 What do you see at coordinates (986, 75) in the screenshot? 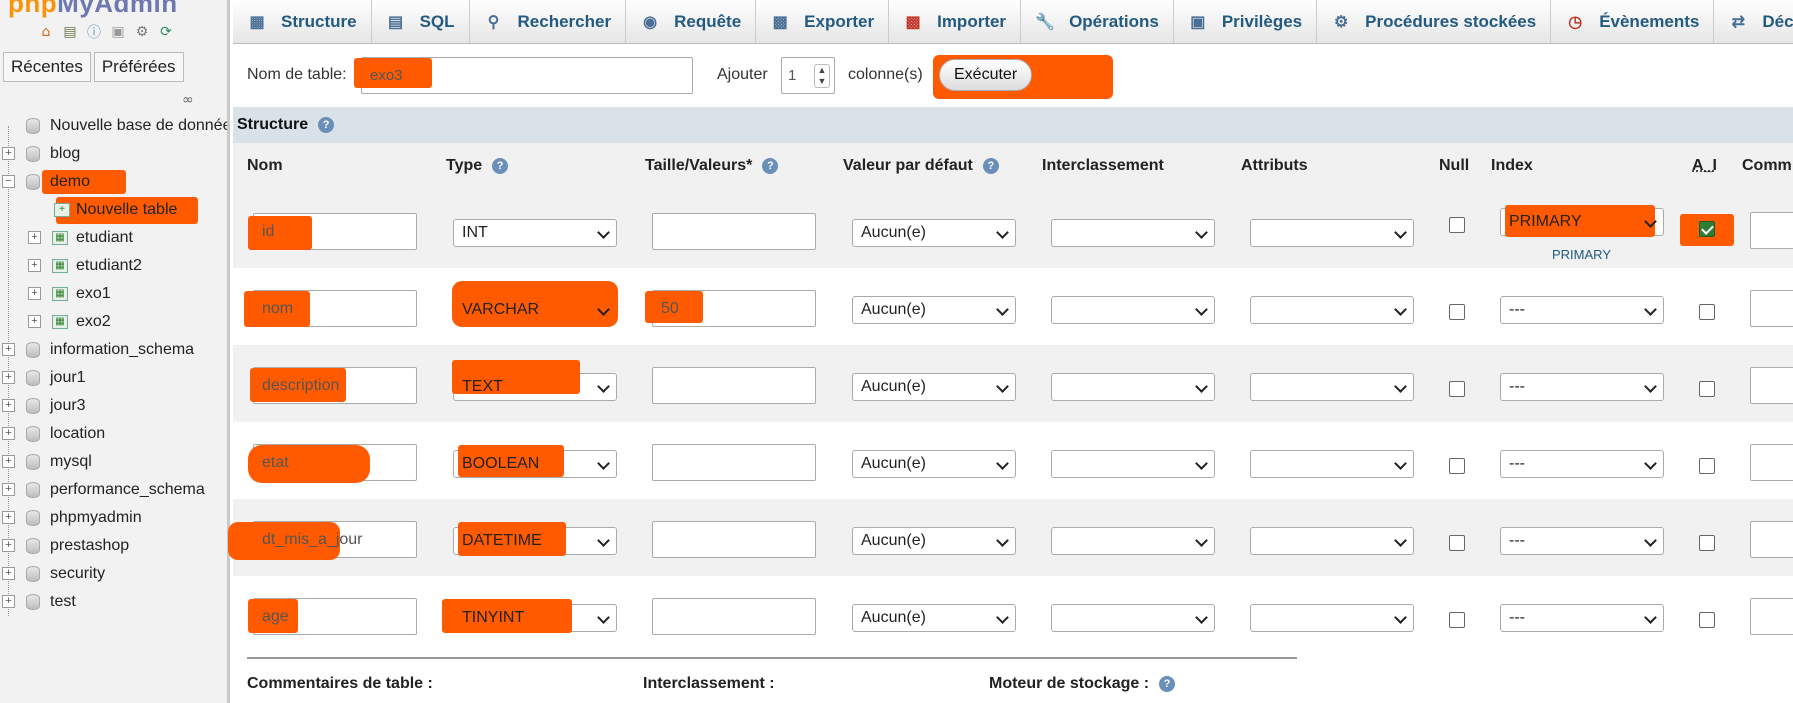
I see `execute-button: Exécuter` at bounding box center [986, 75].